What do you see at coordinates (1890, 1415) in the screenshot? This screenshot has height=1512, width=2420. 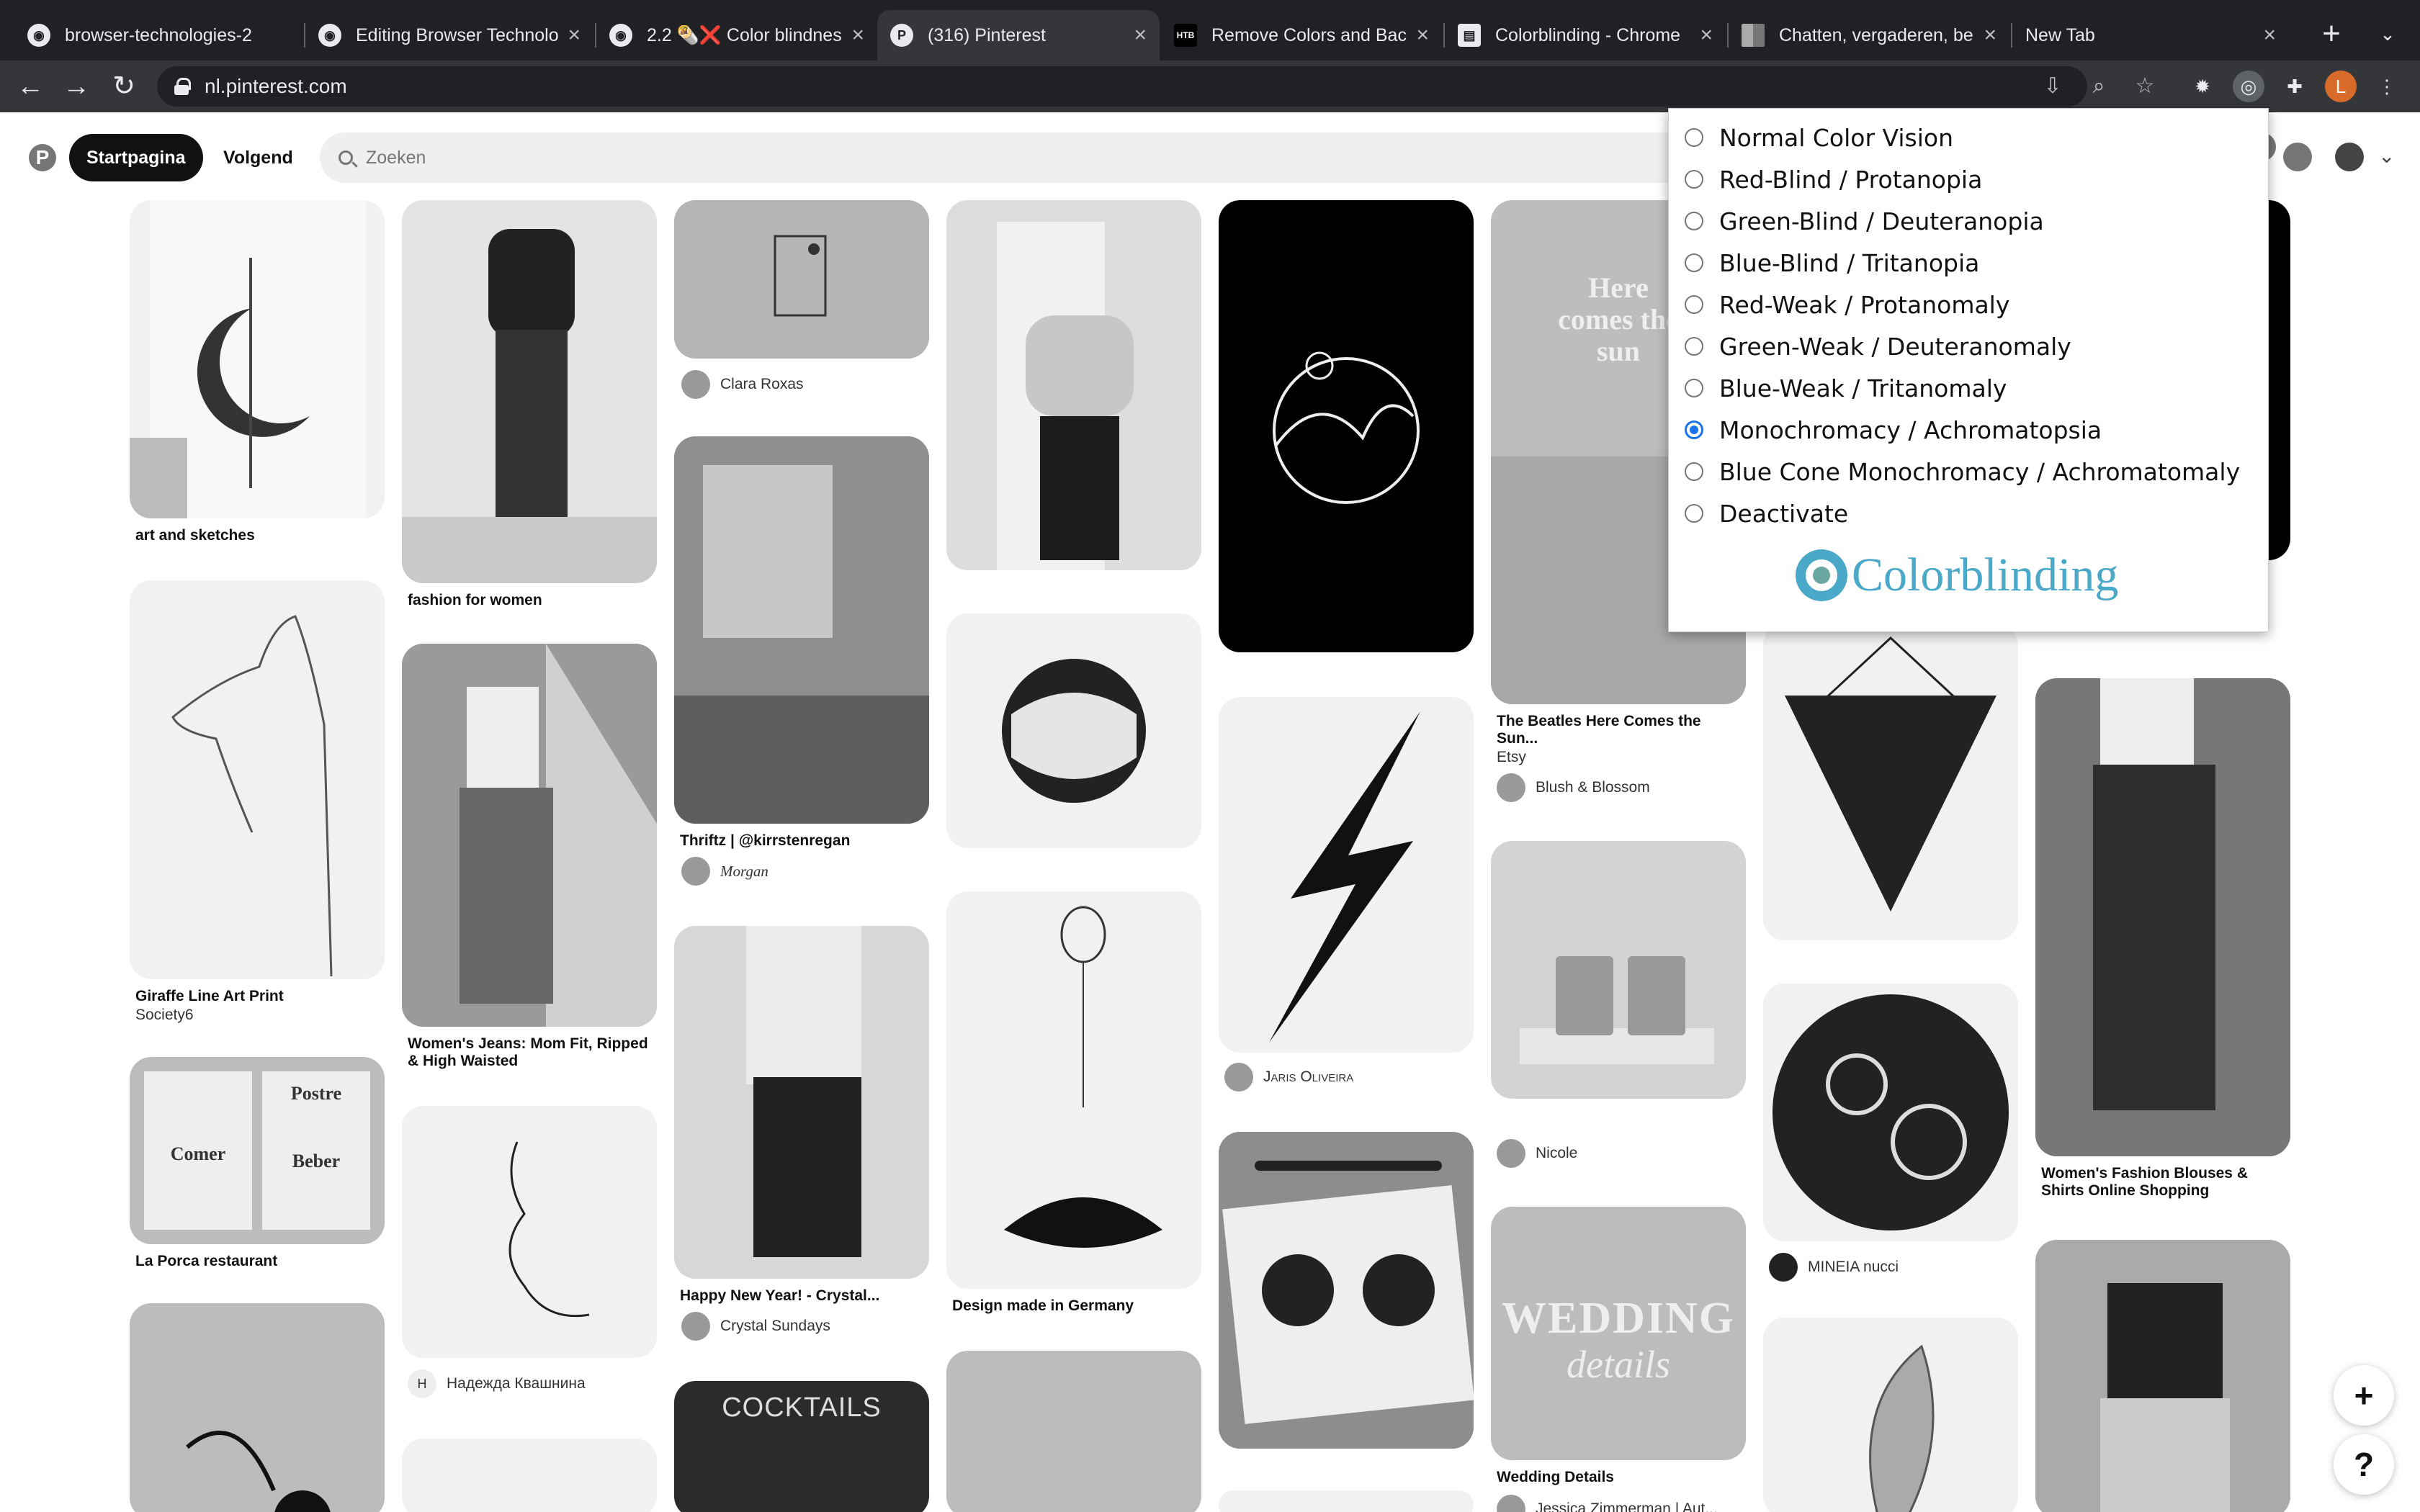 I see `pin-image-leaf` at bounding box center [1890, 1415].